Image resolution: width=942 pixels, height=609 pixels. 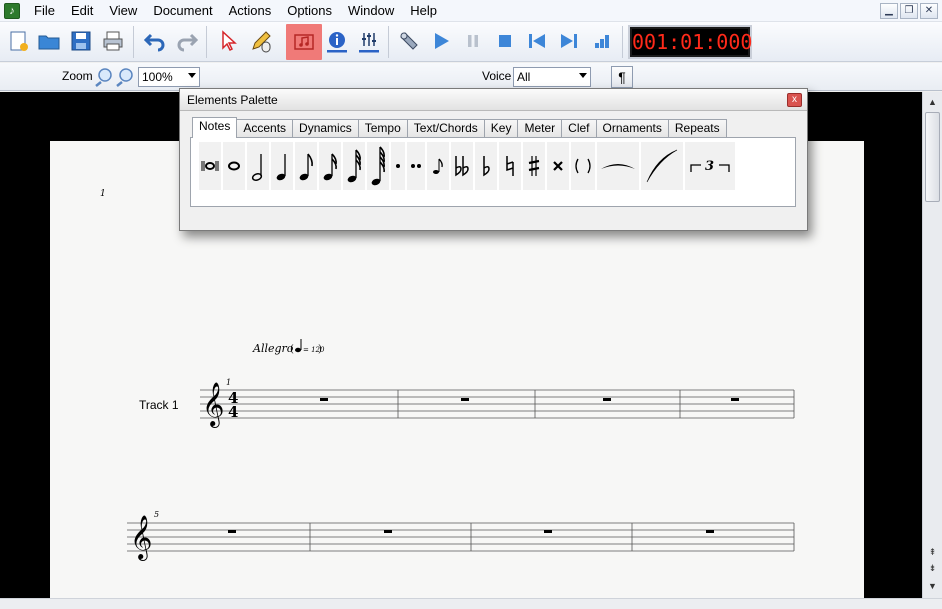 I want to click on svg-text: 3, so click(x=709, y=166).